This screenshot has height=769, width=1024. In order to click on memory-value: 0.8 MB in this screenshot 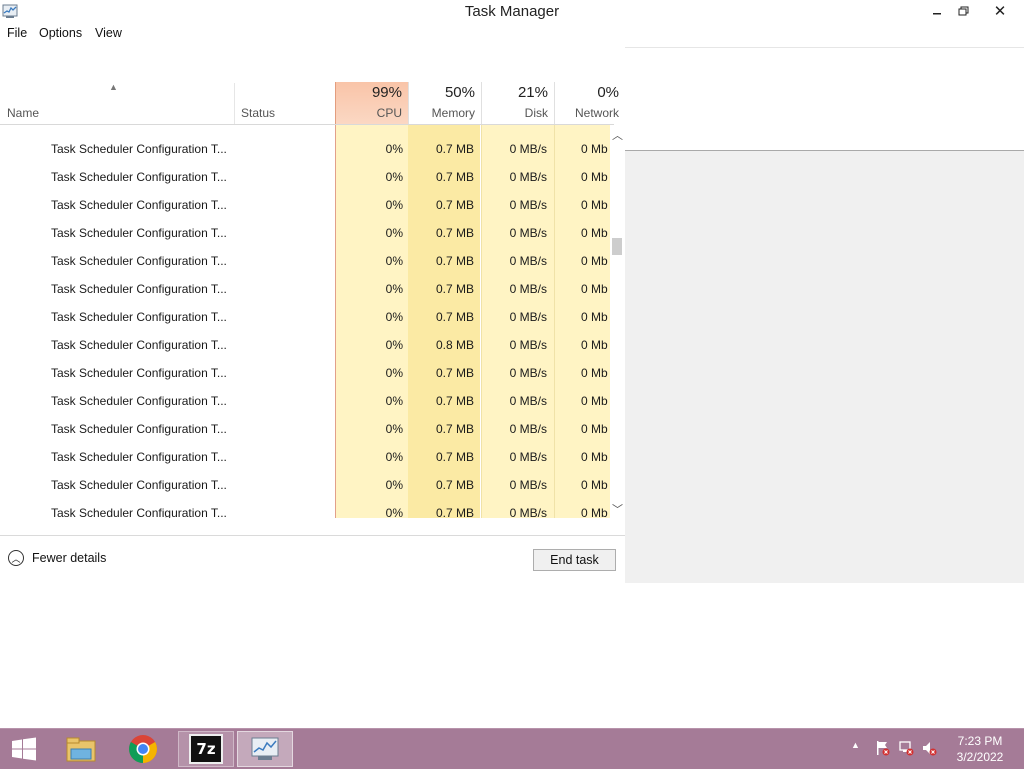, I will do `click(454, 345)`.